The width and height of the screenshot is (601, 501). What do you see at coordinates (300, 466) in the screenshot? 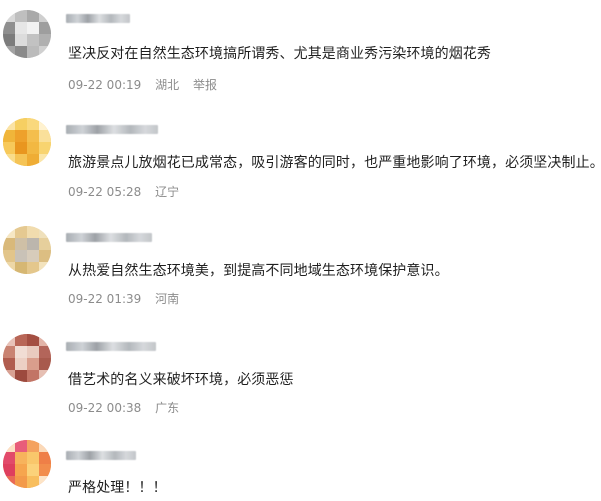
I see `comment-item: 严格处理！！！` at bounding box center [300, 466].